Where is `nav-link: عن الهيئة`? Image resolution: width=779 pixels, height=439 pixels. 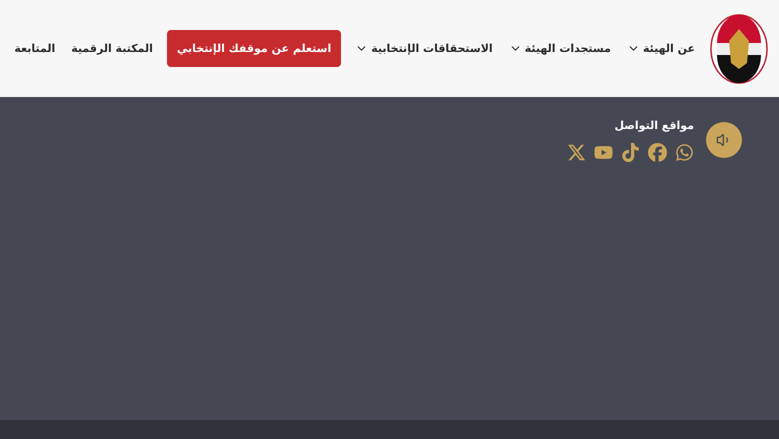 nav-link: عن الهيئة is located at coordinates (660, 48).